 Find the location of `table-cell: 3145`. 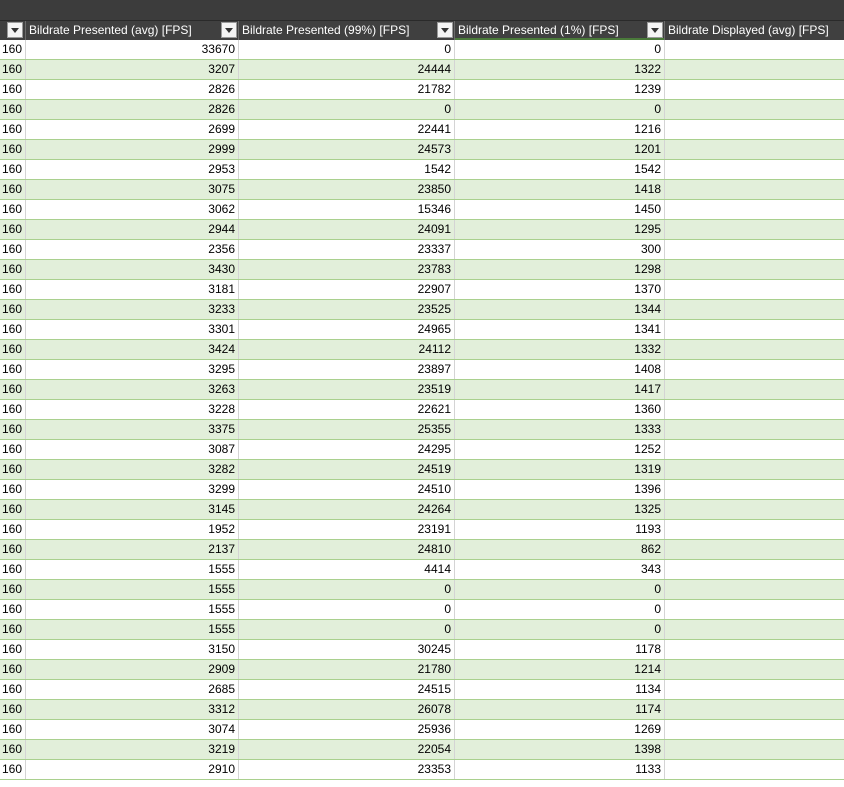

table-cell: 3145 is located at coordinates (132, 509).